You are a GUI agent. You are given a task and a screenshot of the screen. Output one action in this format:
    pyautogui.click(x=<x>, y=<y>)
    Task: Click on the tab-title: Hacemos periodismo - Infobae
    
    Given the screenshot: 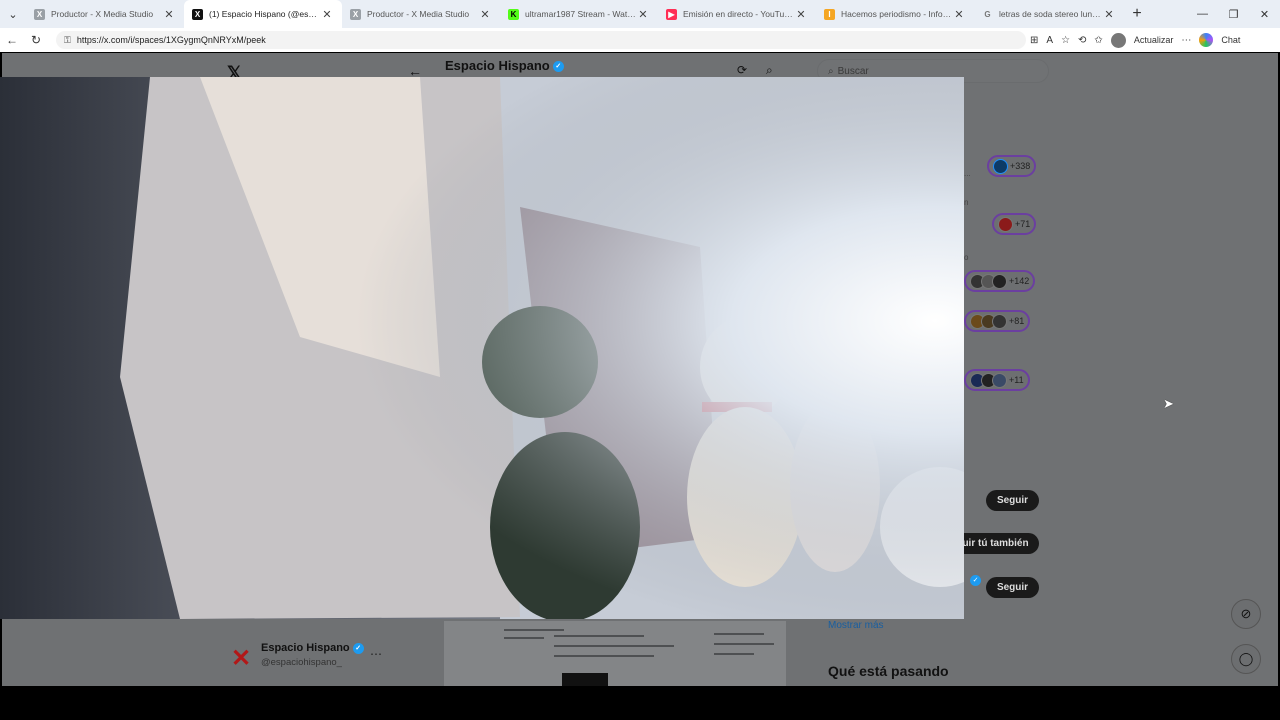 What is the action you would take?
    pyautogui.click(x=896, y=14)
    